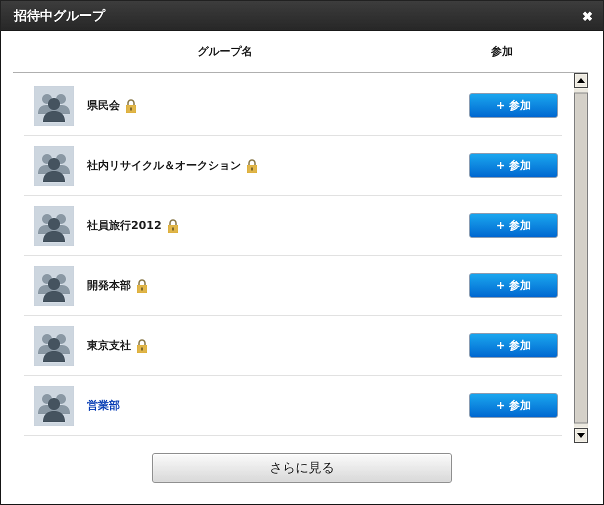 This screenshot has height=505, width=604. I want to click on group-name: 社内リサイクル＆オークション, so click(164, 165).